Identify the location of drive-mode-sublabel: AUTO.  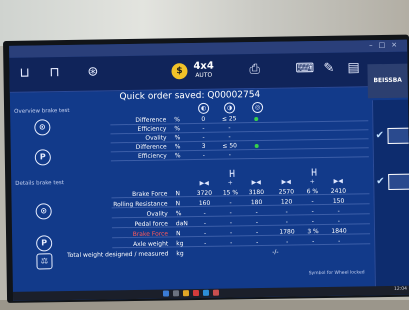
(204, 75).